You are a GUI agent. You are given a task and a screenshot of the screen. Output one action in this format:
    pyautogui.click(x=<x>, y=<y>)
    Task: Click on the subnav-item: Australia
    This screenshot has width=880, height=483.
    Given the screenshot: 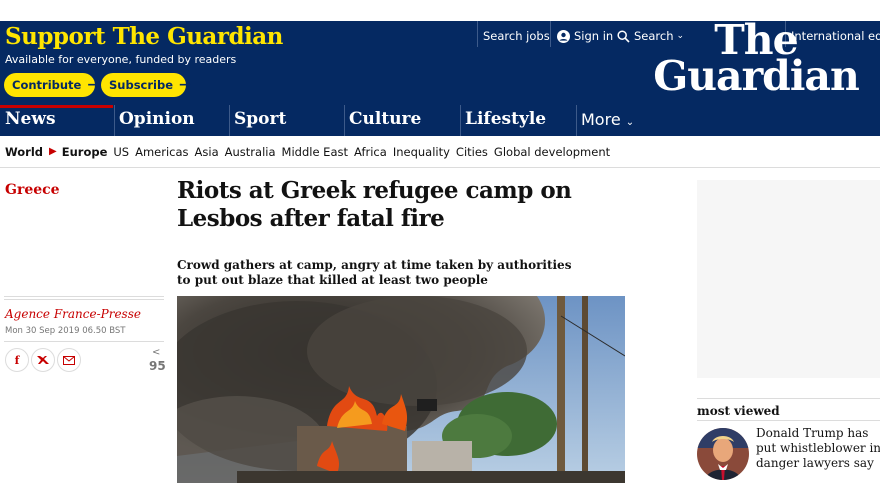 What is the action you would take?
    pyautogui.click(x=250, y=152)
    